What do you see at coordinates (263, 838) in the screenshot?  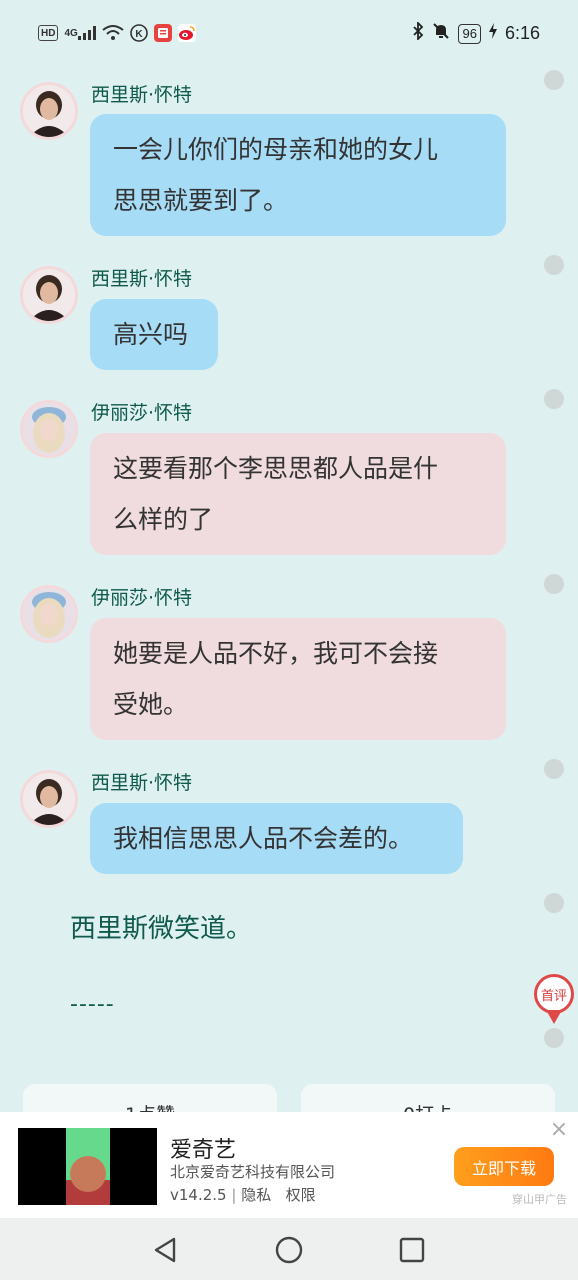 I see `bubble-line: 我相信思思人品不会差的。` at bounding box center [263, 838].